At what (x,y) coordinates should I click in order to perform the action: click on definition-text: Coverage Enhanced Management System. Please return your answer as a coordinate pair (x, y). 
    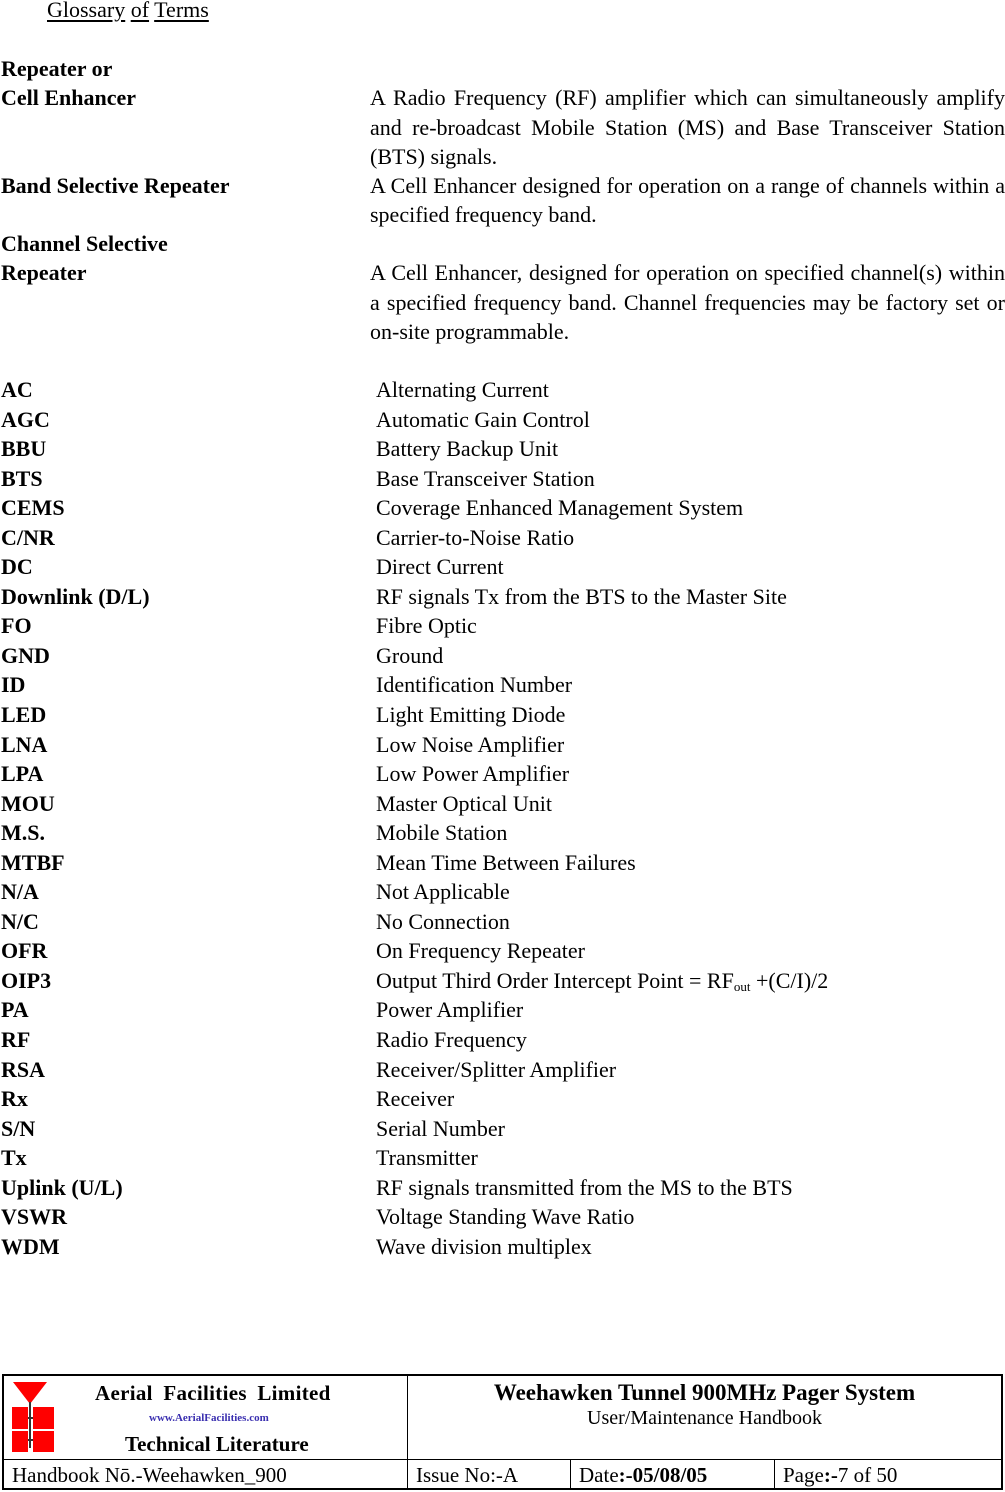
    Looking at the image, I should click on (560, 508).